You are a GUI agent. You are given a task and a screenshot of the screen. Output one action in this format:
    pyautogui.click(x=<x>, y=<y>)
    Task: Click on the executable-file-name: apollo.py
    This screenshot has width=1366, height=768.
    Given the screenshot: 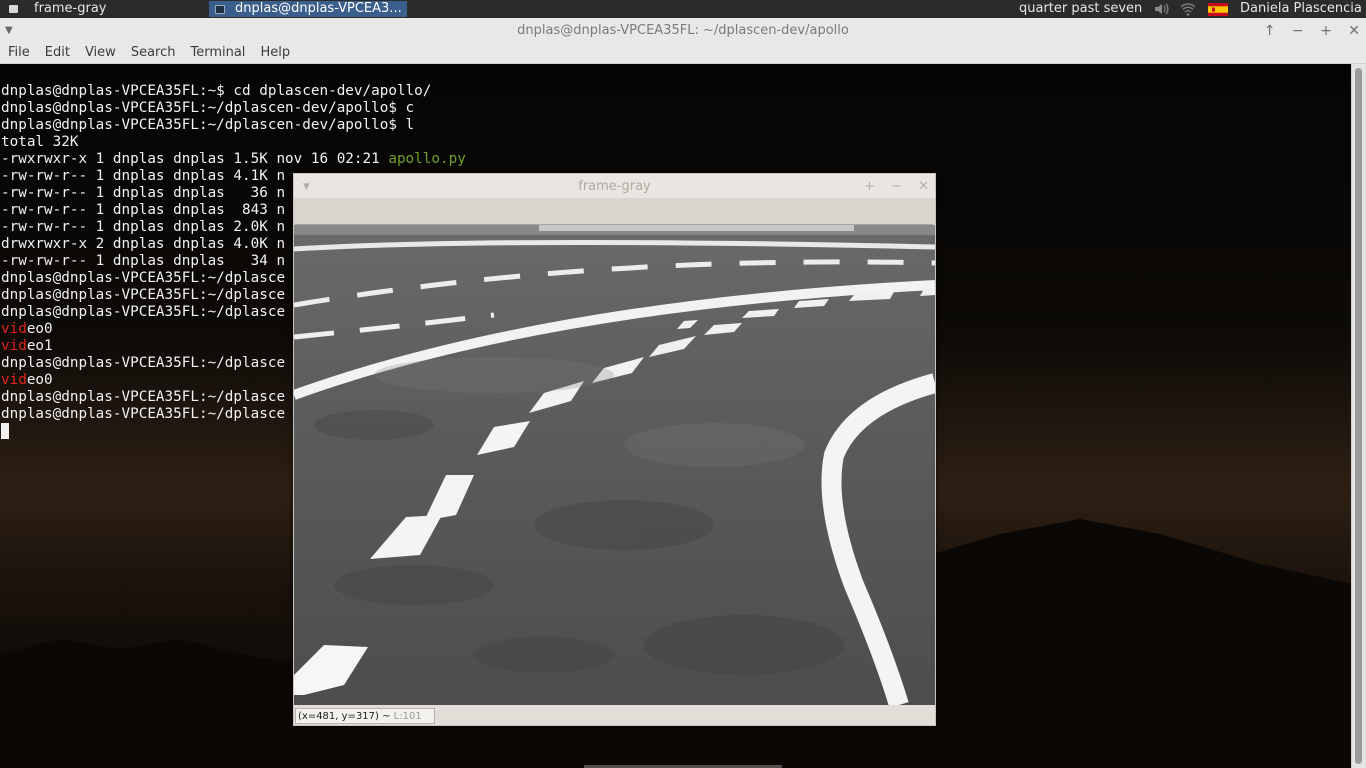 What is the action you would take?
    pyautogui.click(x=427, y=159)
    